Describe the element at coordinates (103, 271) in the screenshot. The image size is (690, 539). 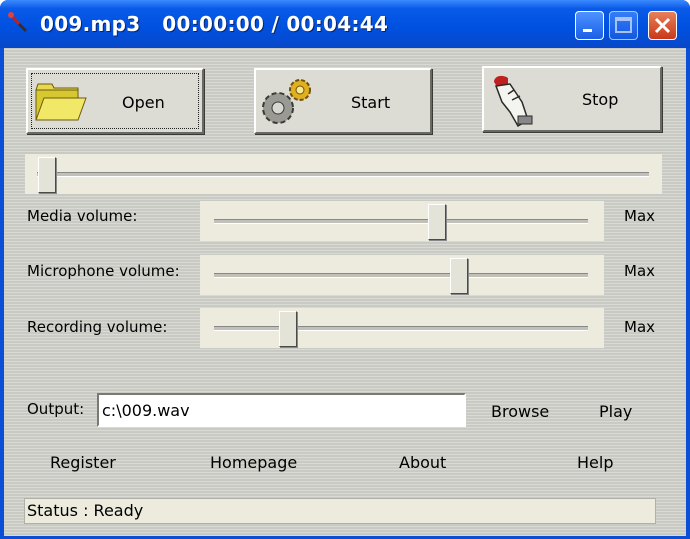
I see `microphone-volume-label: Microphone volume:` at that location.